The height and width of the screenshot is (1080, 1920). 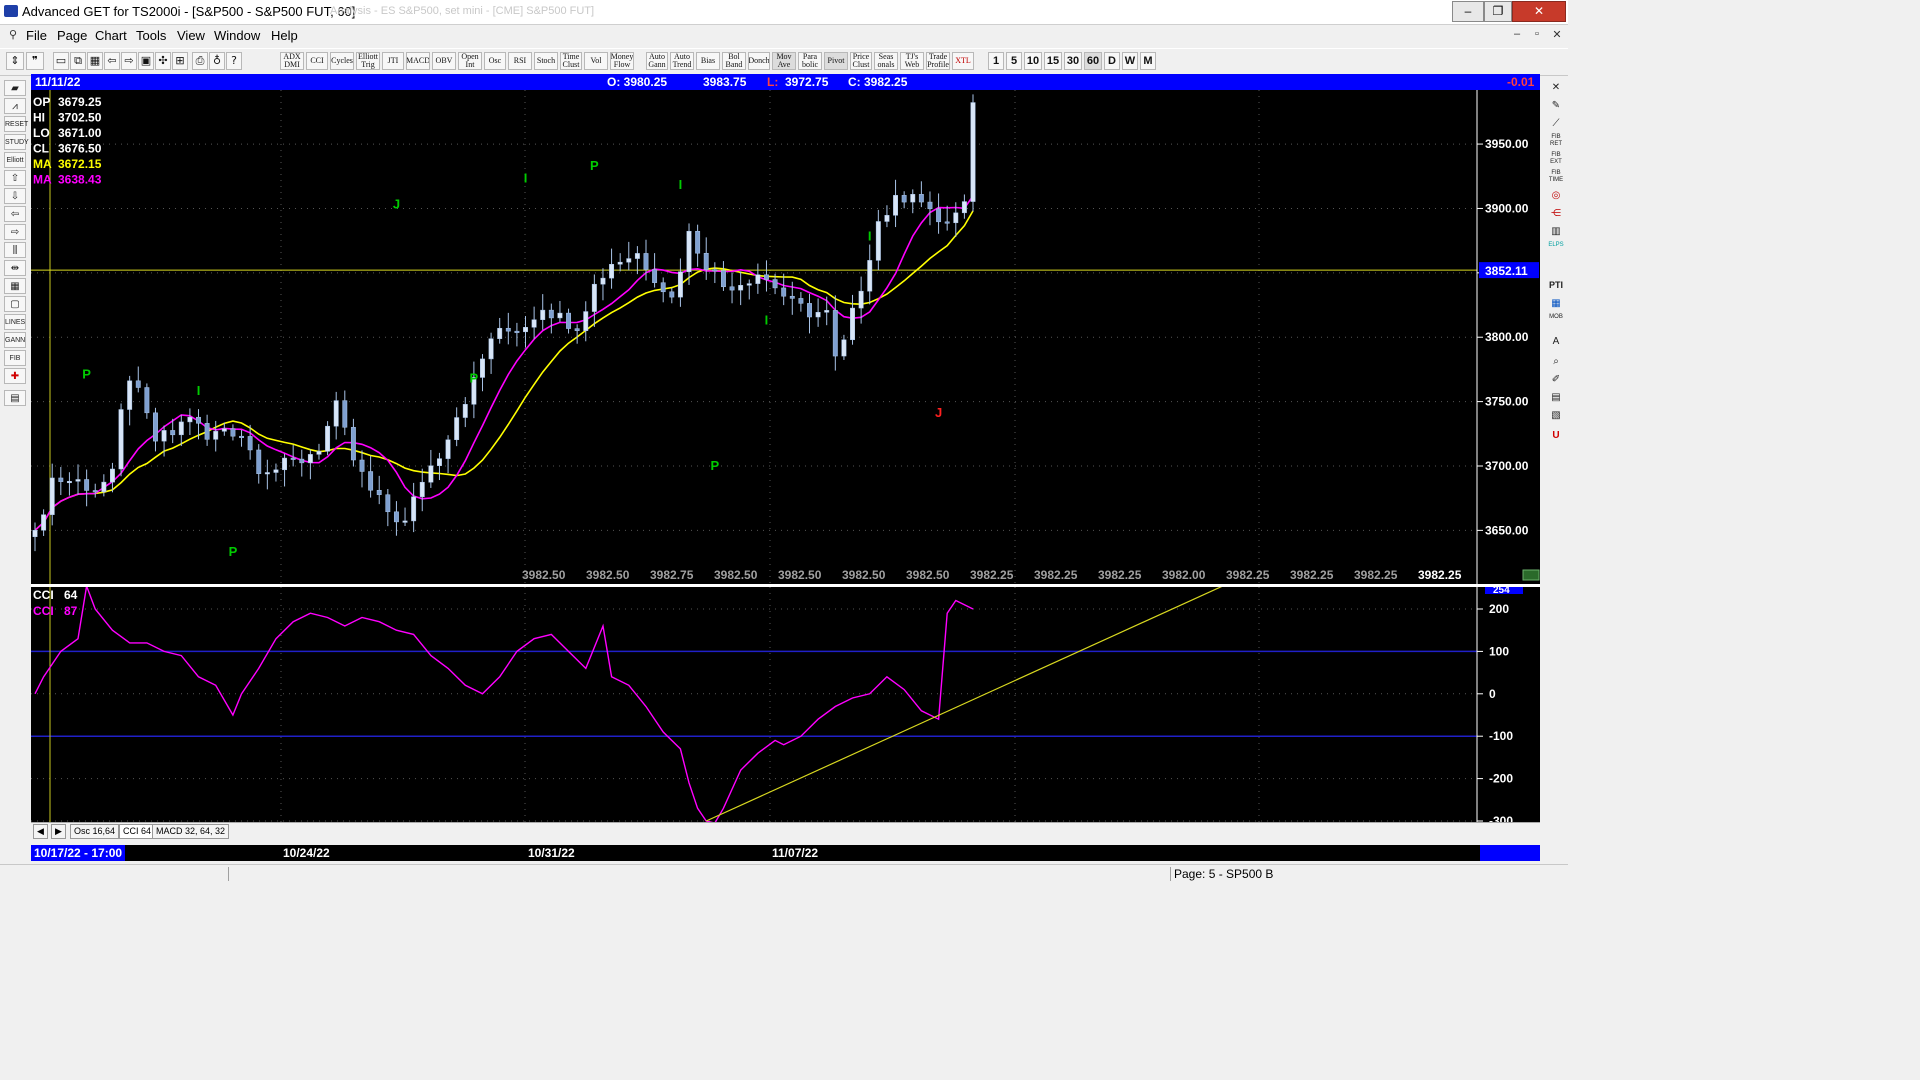 I want to click on study-xtl-button: XTL, so click(x=963, y=61).